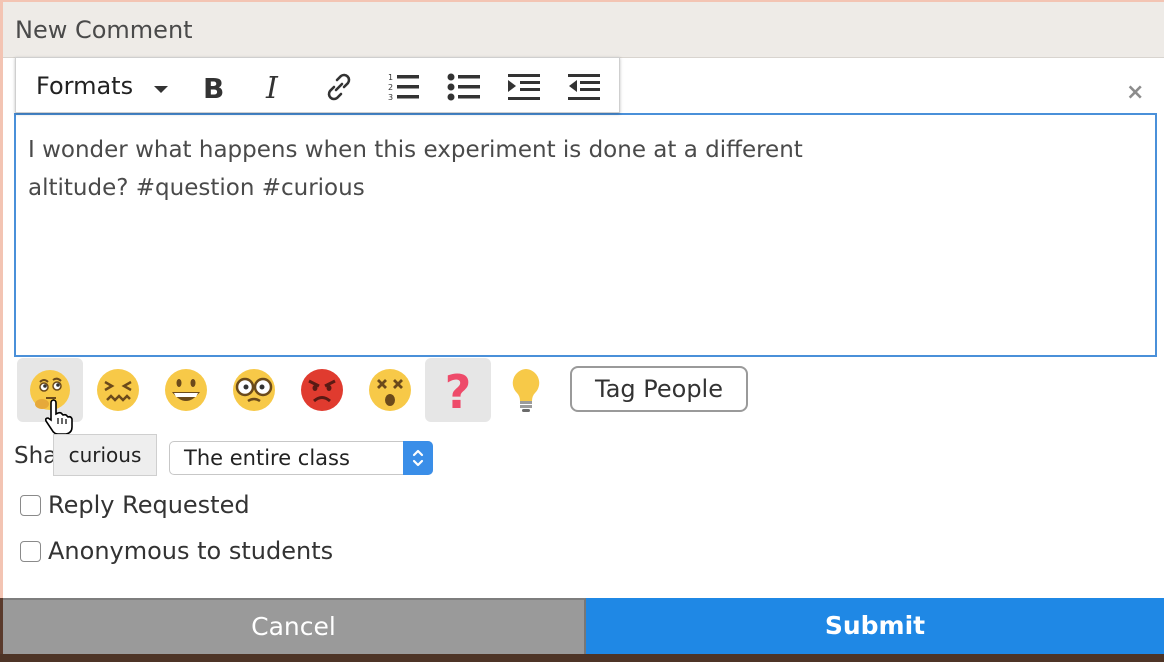 This screenshot has width=1164, height=662. I want to click on share-label: Sha, so click(36, 456).